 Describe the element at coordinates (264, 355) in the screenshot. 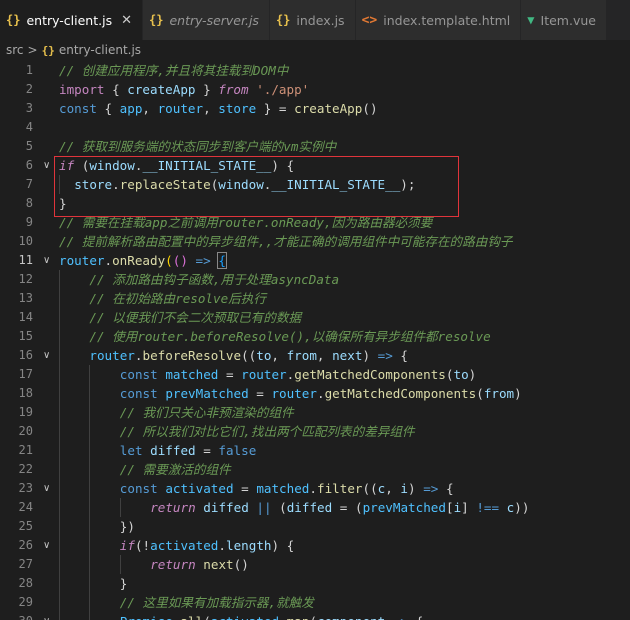

I see `code-token: to` at that location.